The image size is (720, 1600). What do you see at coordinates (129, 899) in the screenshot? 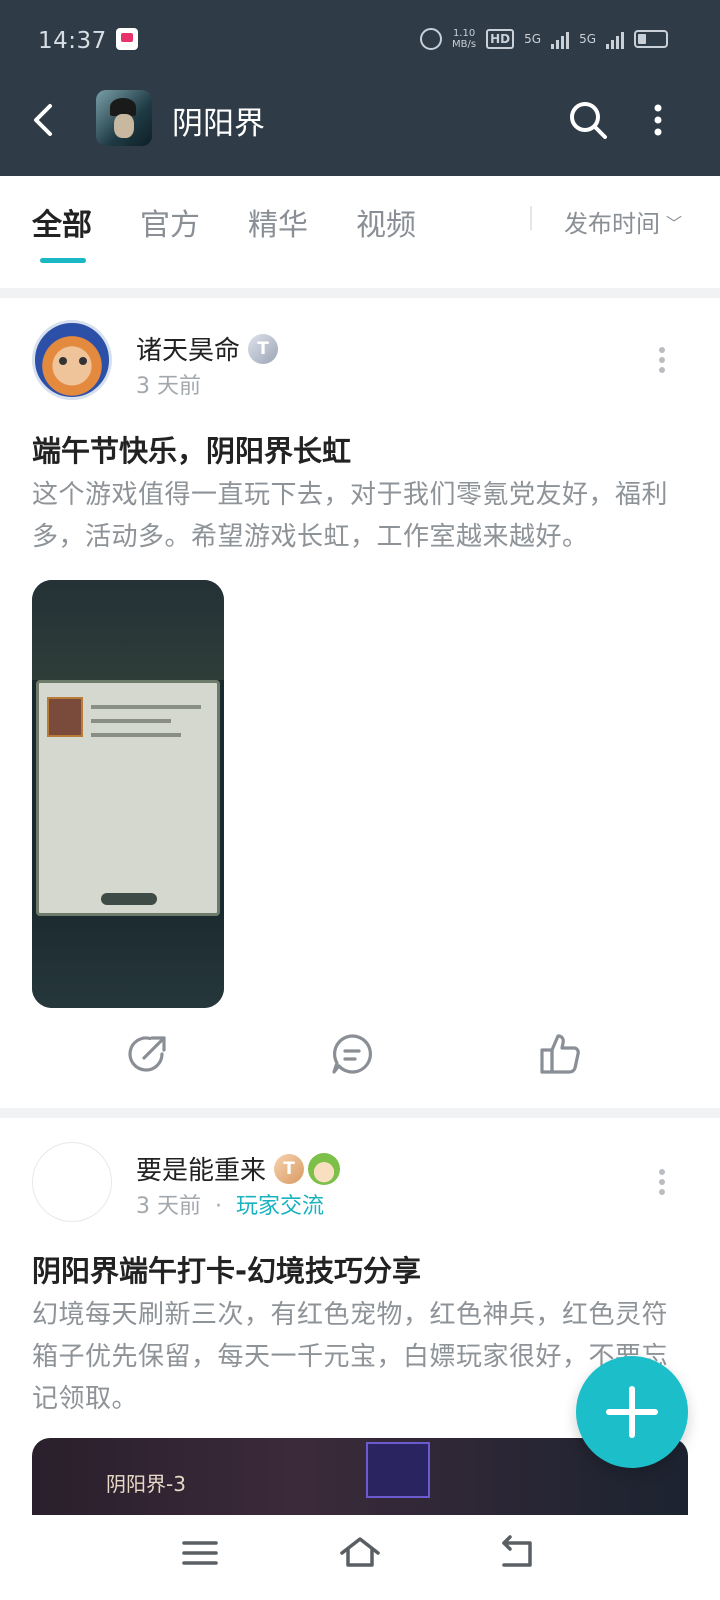
I see `dialog-button` at bounding box center [129, 899].